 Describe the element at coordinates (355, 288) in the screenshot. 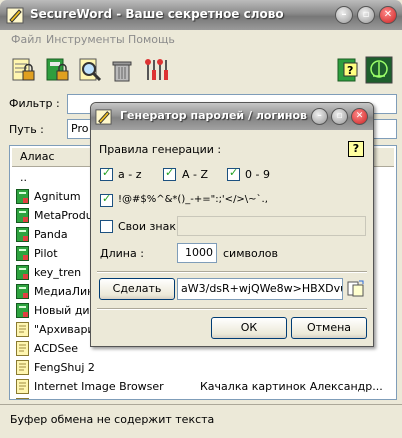

I see `copy-icon` at that location.